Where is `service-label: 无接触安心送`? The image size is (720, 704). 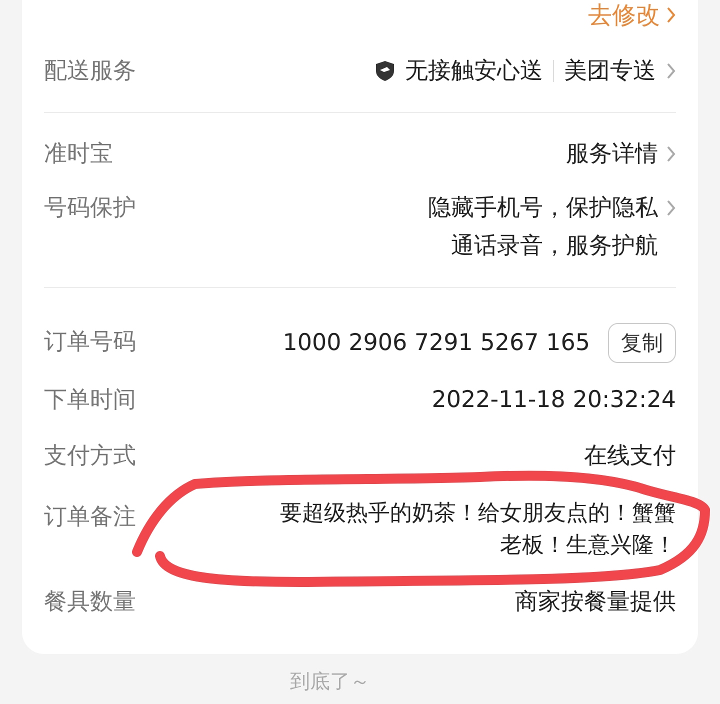 service-label: 无接触安心送 is located at coordinates (474, 71).